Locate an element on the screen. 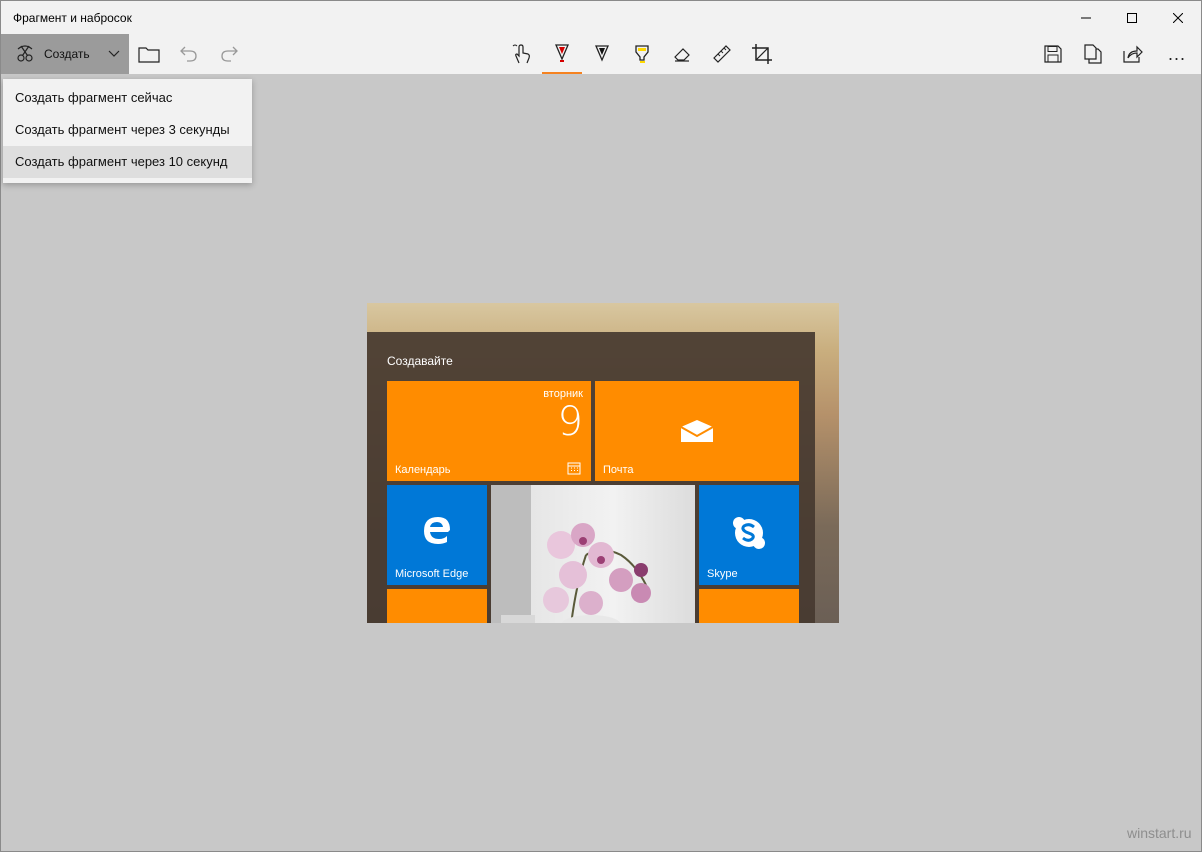 The image size is (1202, 852). save-button is located at coordinates (1053, 54).